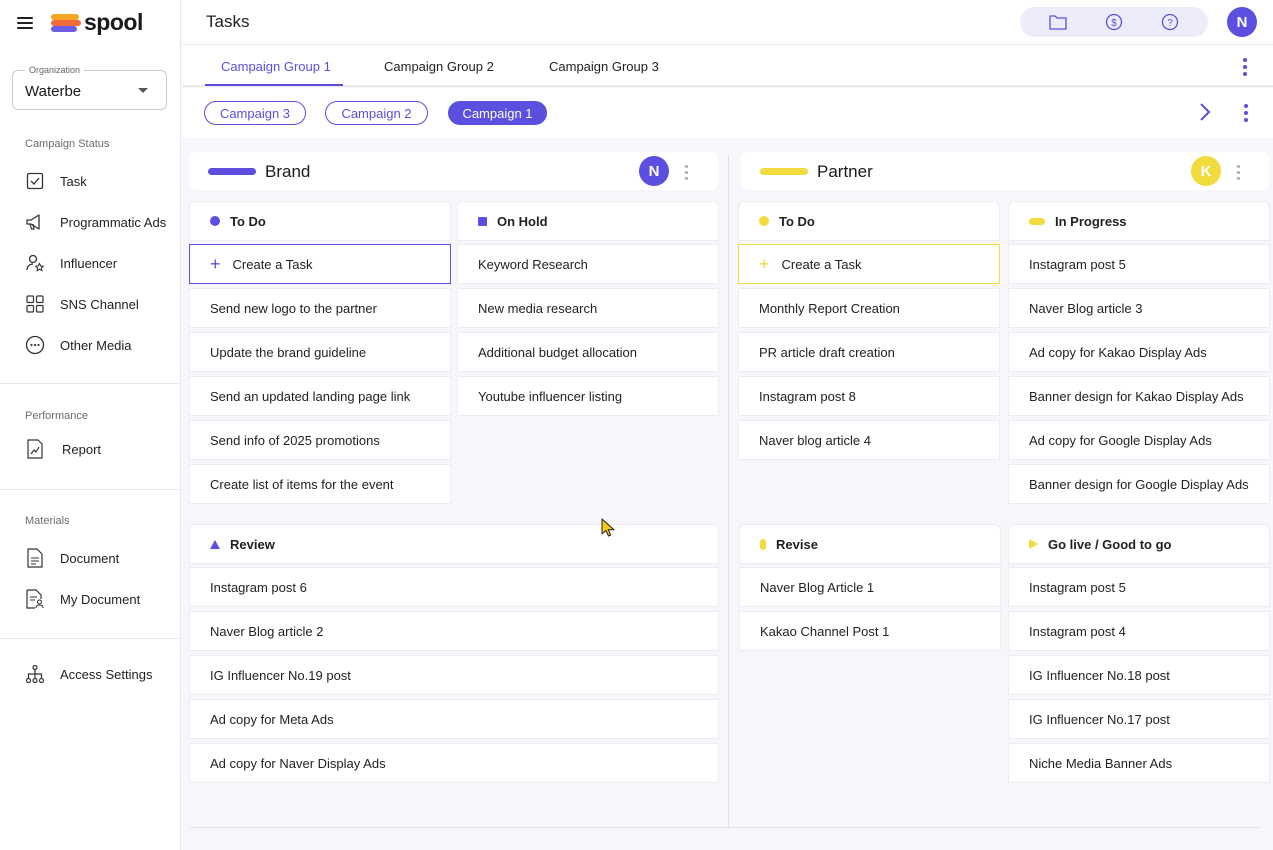 The height and width of the screenshot is (850, 1273). Describe the element at coordinates (1170, 22) in the screenshot. I see `help-icon: ?` at that location.